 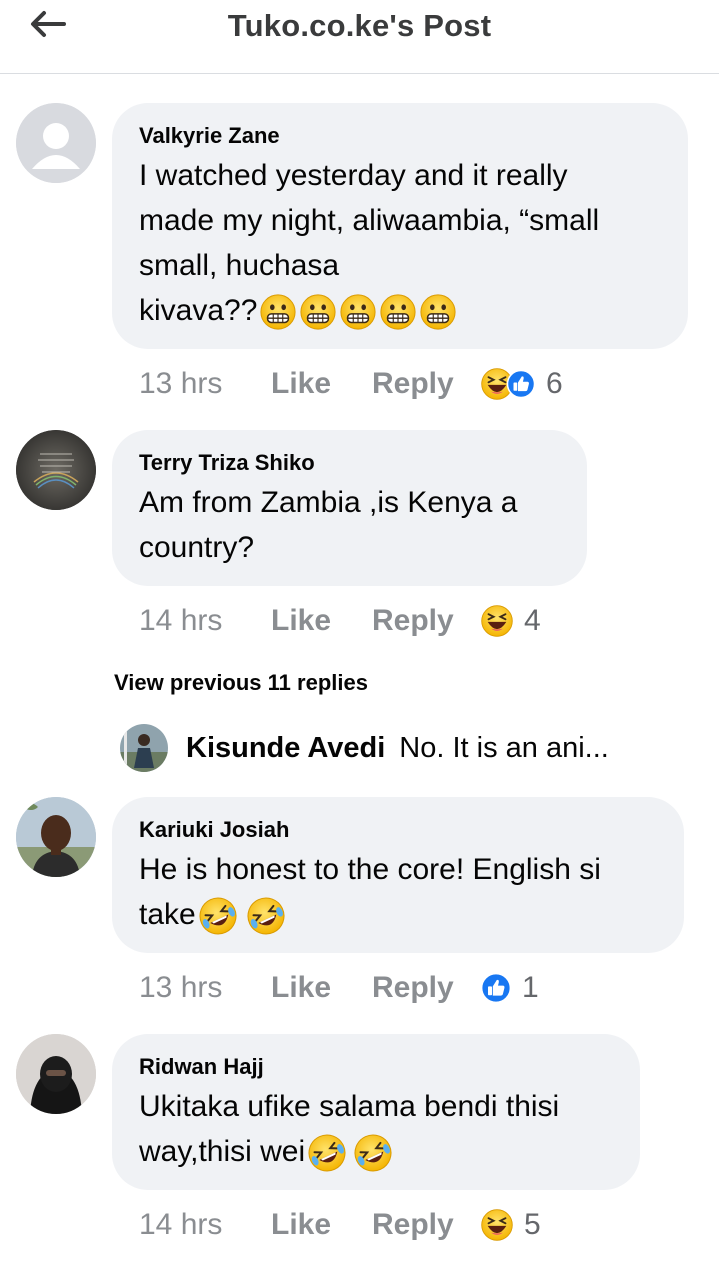 I want to click on default-avatar-icon, so click(x=56, y=143).